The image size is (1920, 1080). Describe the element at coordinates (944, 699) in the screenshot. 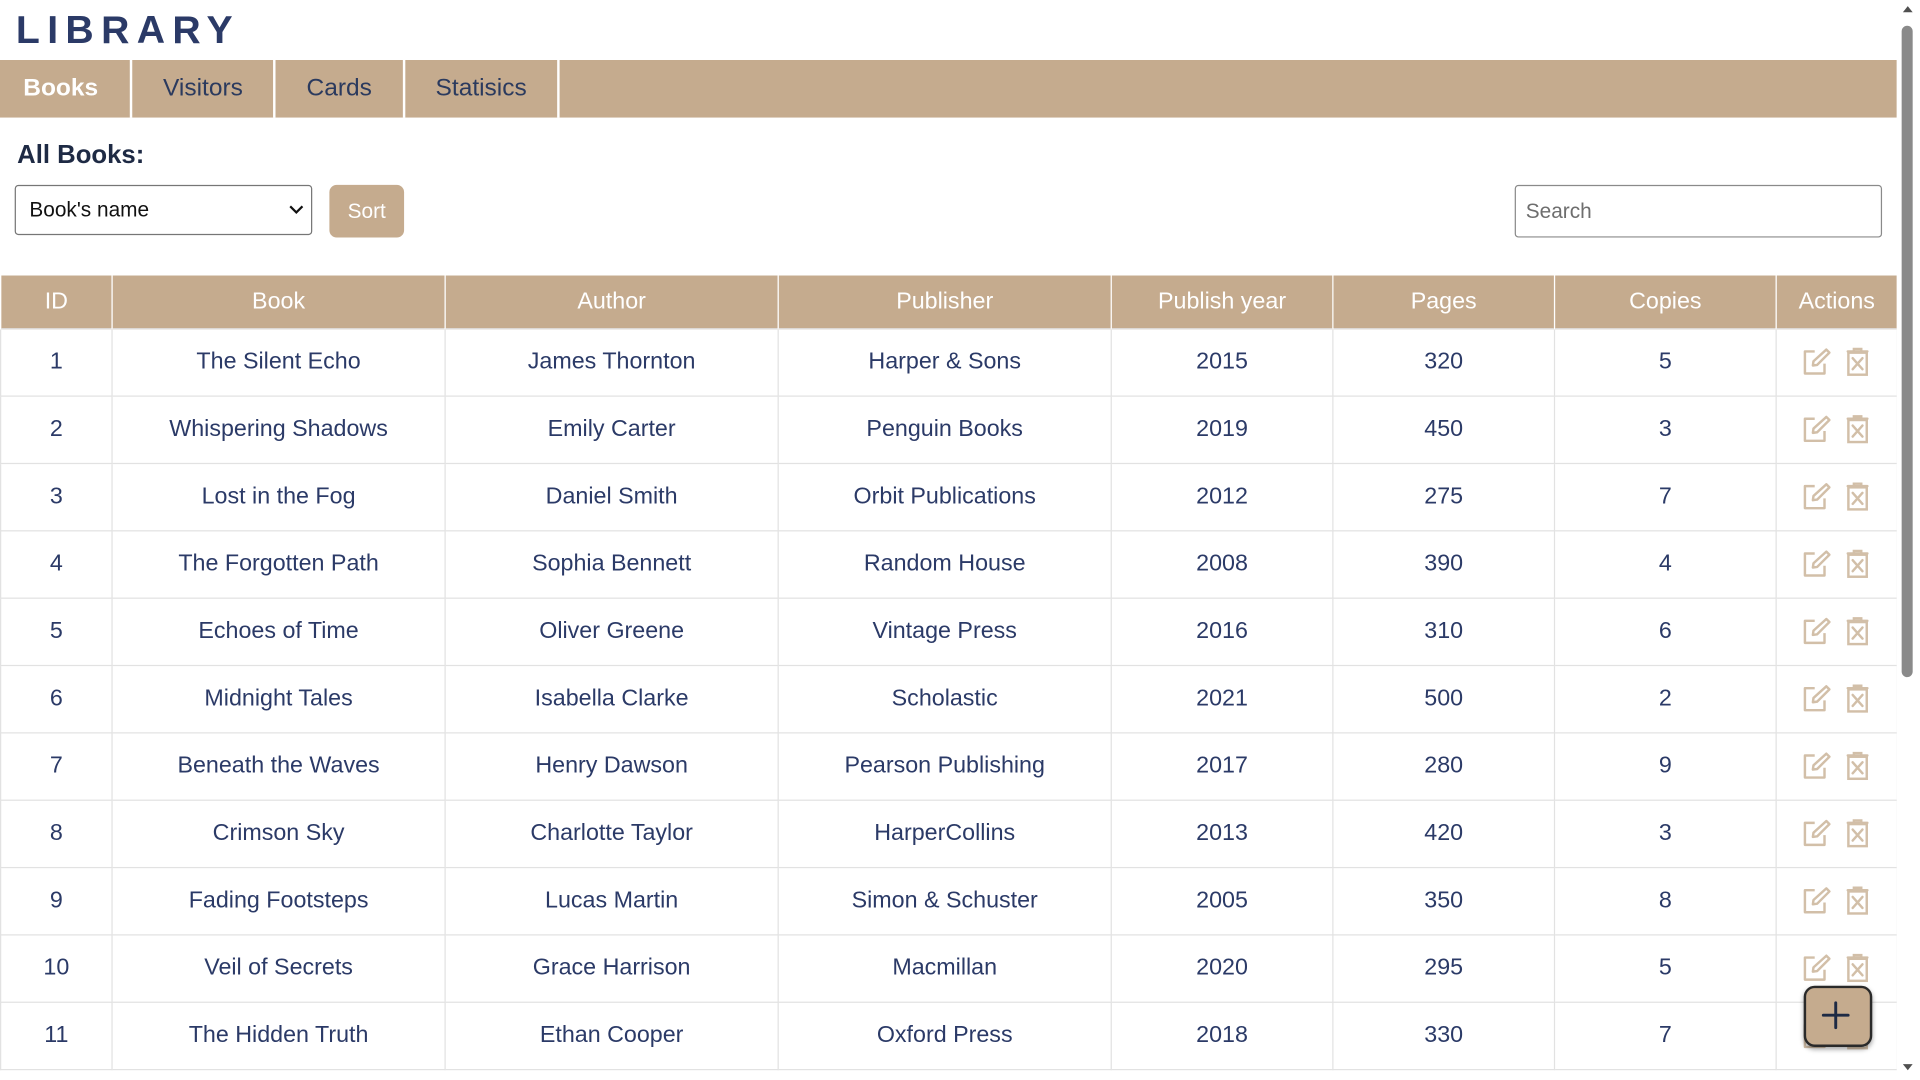

I see `cell-publisher: Scholastic` at that location.